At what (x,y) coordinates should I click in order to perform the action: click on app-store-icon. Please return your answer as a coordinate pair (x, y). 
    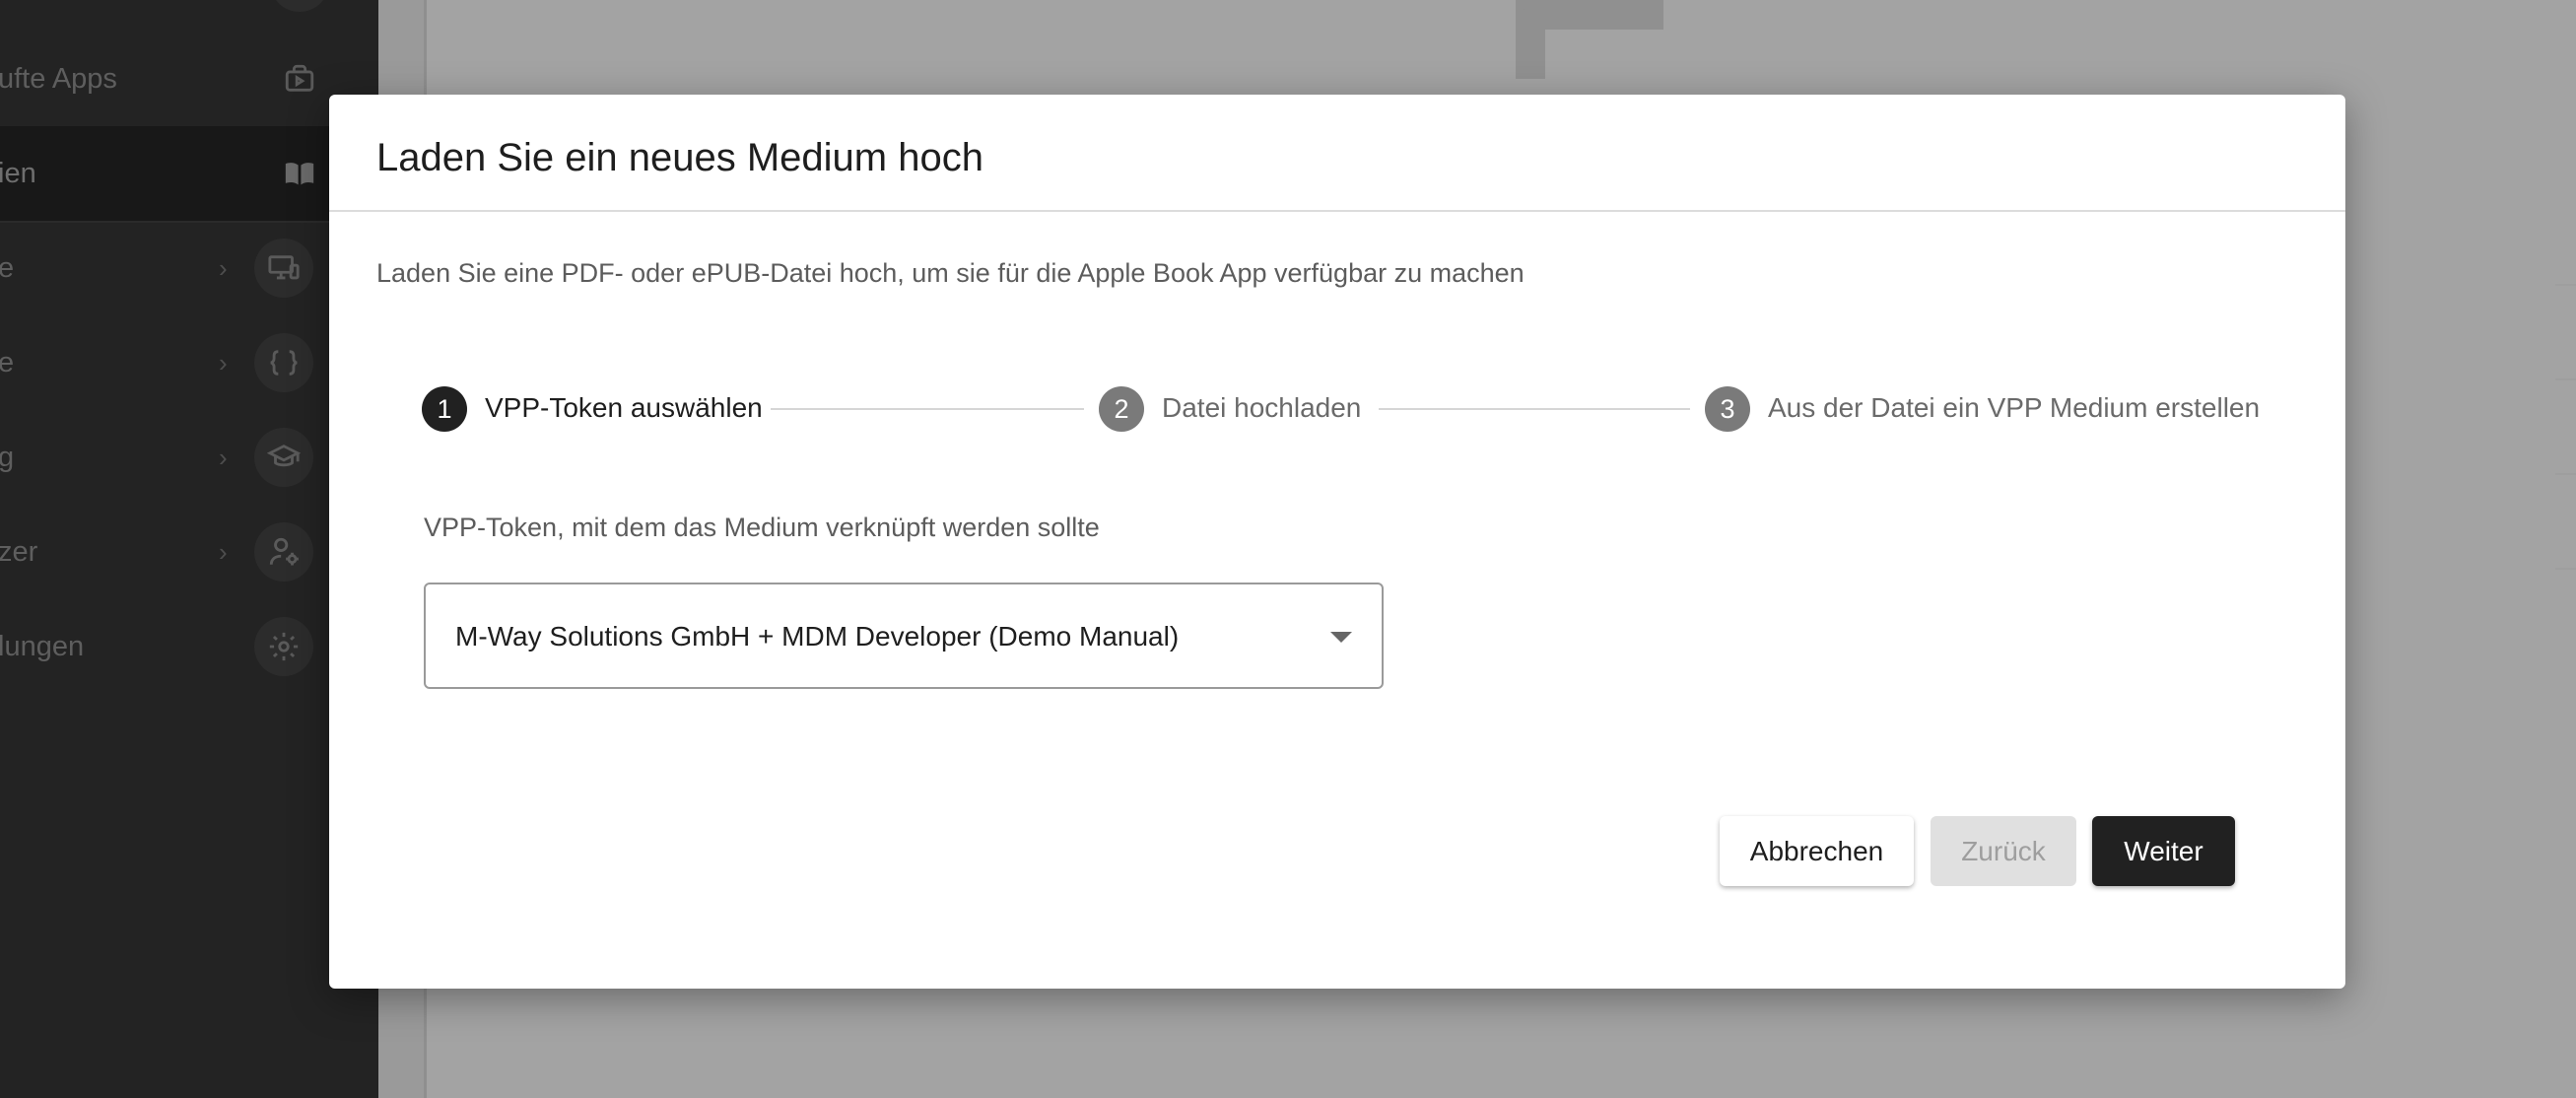
    Looking at the image, I should click on (299, 79).